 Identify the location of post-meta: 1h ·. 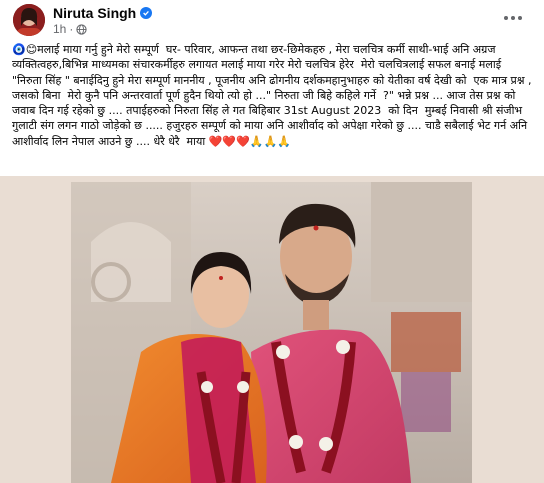
(70, 29).